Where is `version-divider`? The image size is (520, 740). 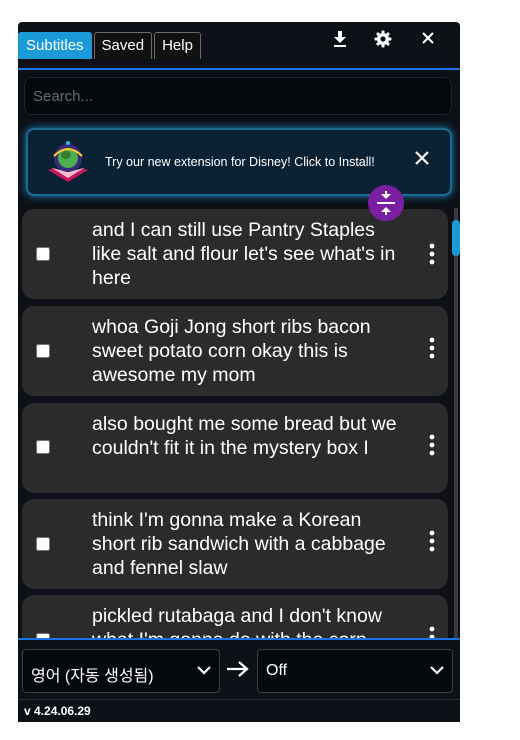
version-divider is located at coordinates (239, 699).